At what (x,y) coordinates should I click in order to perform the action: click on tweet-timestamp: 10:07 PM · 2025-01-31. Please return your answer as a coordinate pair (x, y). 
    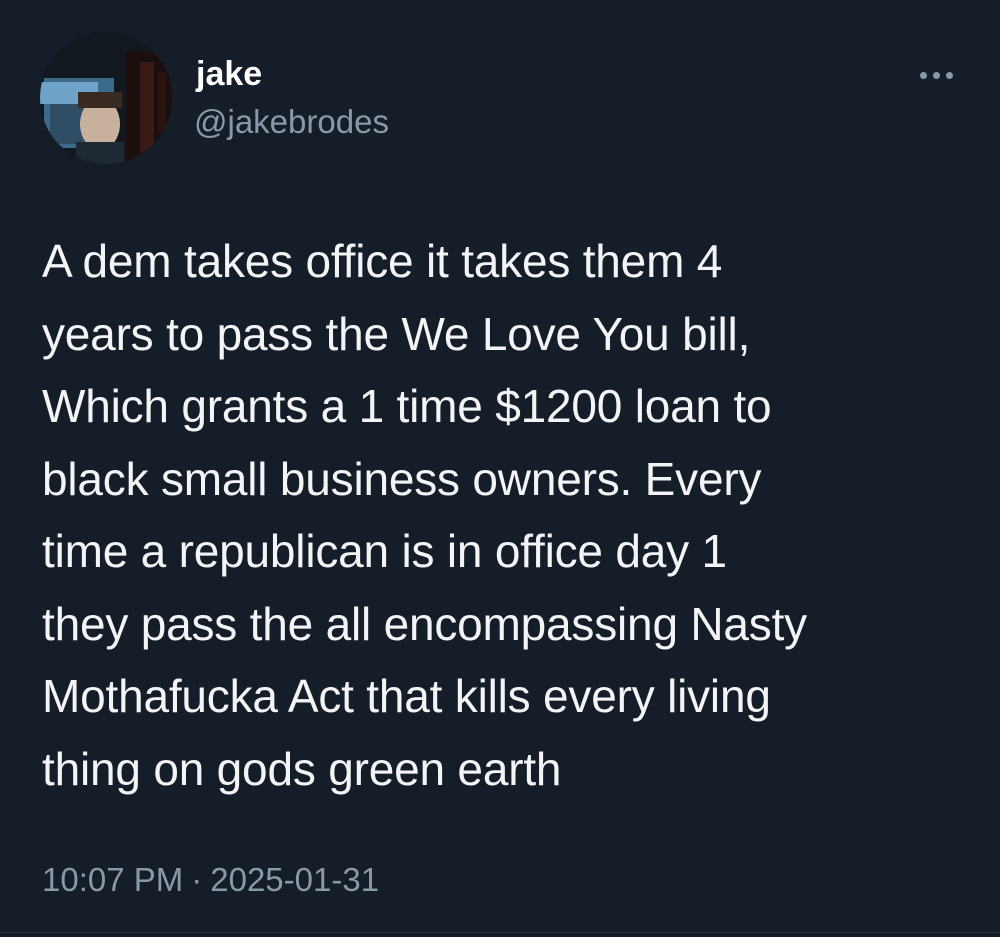
    Looking at the image, I should click on (210, 880).